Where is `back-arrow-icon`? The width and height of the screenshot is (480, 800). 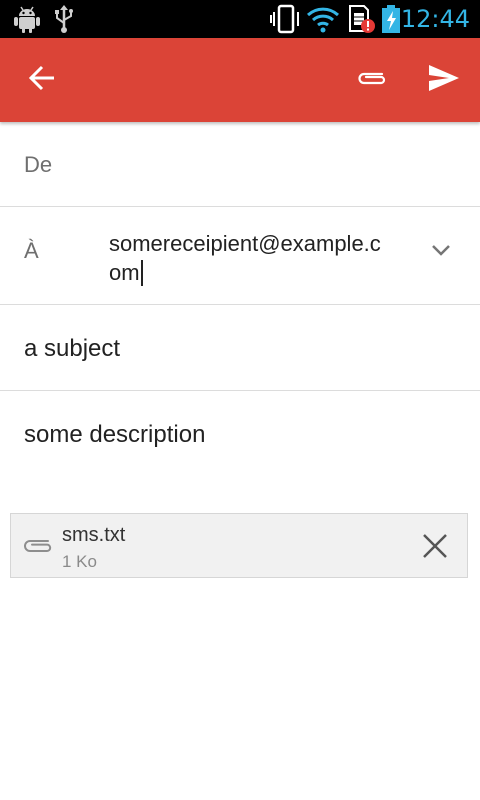 back-arrow-icon is located at coordinates (42, 80).